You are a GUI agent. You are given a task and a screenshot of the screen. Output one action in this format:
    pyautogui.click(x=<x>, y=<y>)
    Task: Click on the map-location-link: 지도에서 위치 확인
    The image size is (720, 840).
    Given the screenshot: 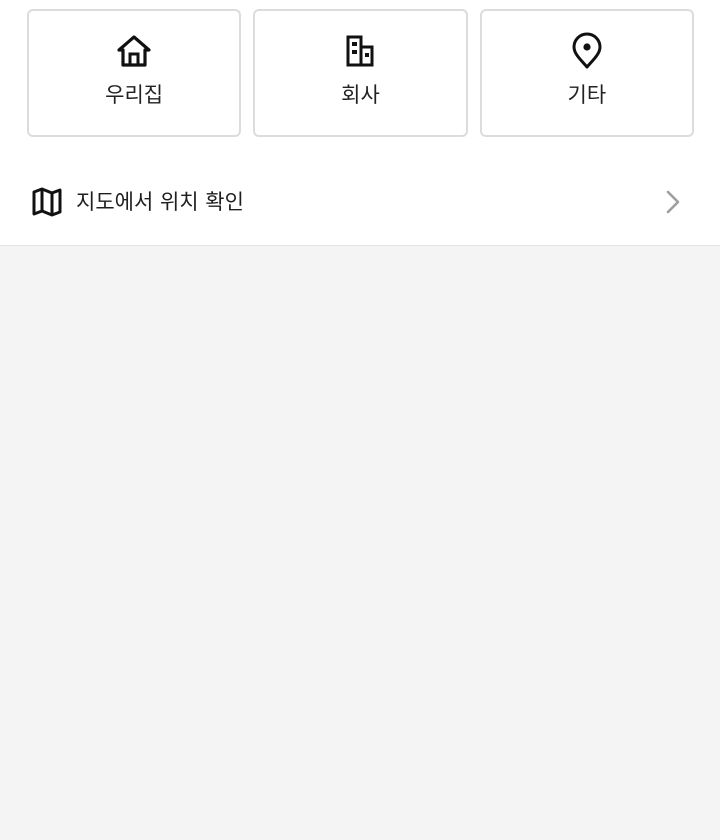 What is the action you would take?
    pyautogui.click(x=360, y=204)
    